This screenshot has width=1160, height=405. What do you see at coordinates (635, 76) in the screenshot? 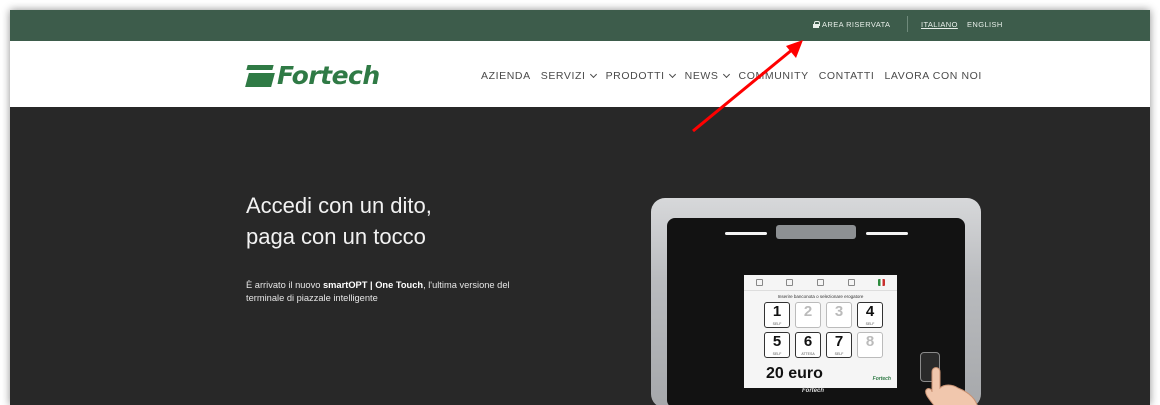
I see `nav-item-label: PRODOTTI` at bounding box center [635, 76].